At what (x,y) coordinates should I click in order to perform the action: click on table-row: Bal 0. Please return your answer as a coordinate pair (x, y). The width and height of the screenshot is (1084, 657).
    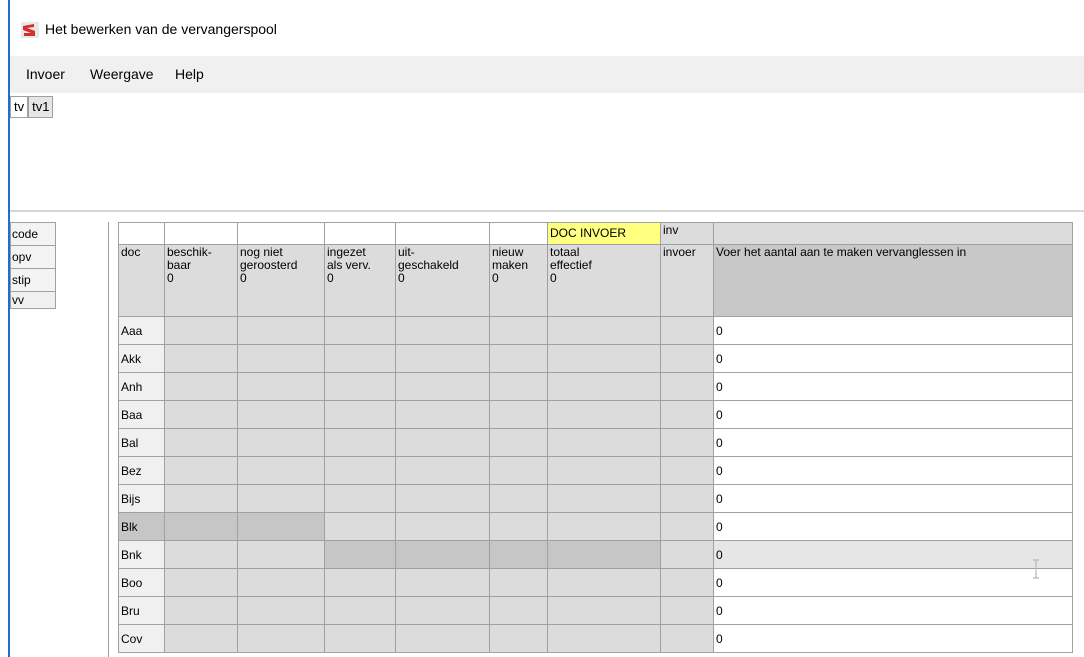
    Looking at the image, I should click on (595, 442).